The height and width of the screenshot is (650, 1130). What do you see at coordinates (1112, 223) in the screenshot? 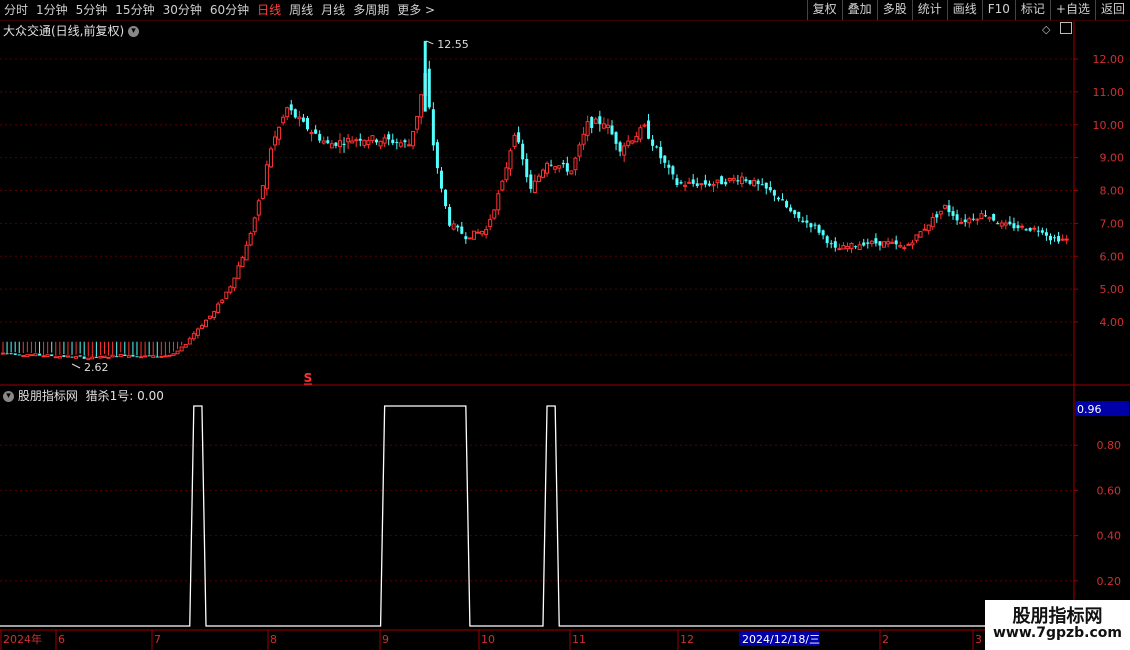
I see `price-tick-label: 7.00` at bounding box center [1112, 223].